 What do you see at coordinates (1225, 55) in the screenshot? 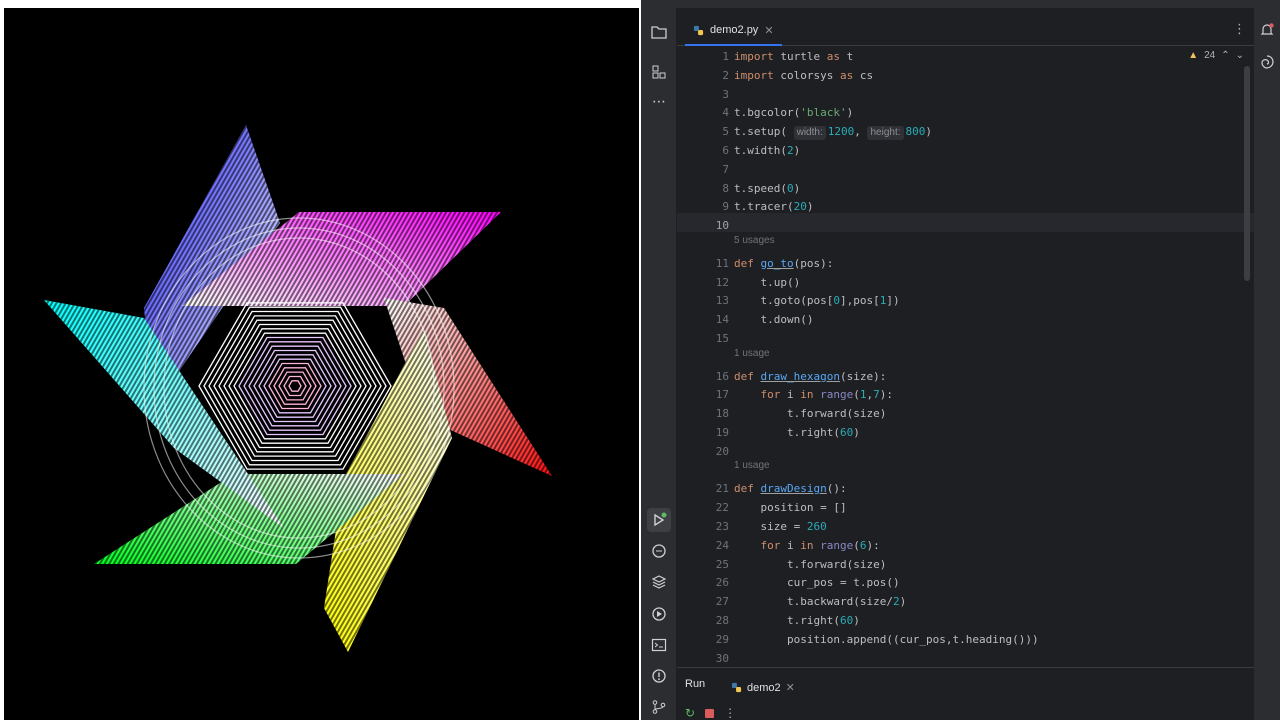
I see `chevron-up-icon: ⌃` at bounding box center [1225, 55].